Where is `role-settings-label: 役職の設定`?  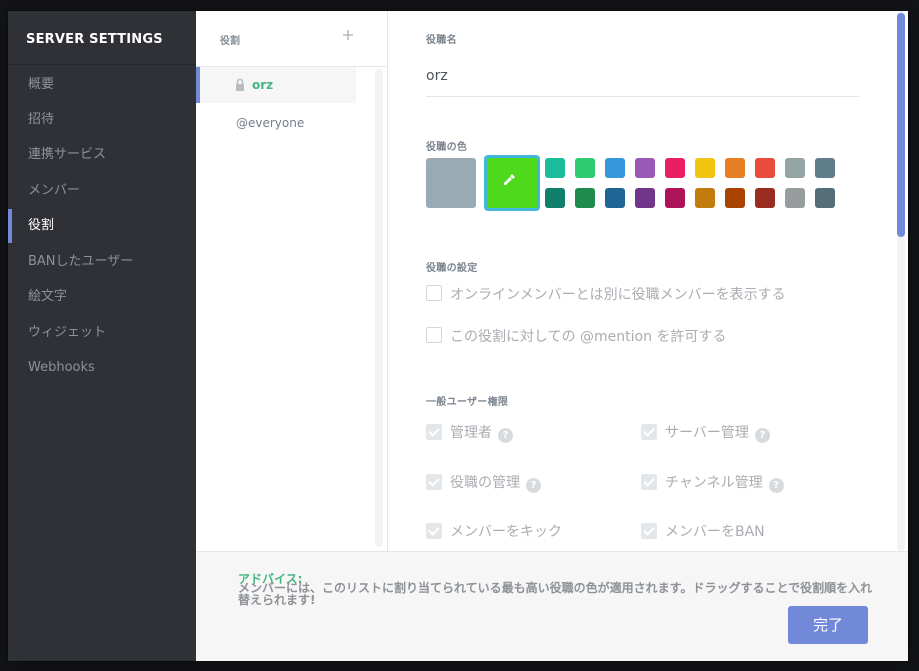
role-settings-label: 役職の設定 is located at coordinates (452, 268).